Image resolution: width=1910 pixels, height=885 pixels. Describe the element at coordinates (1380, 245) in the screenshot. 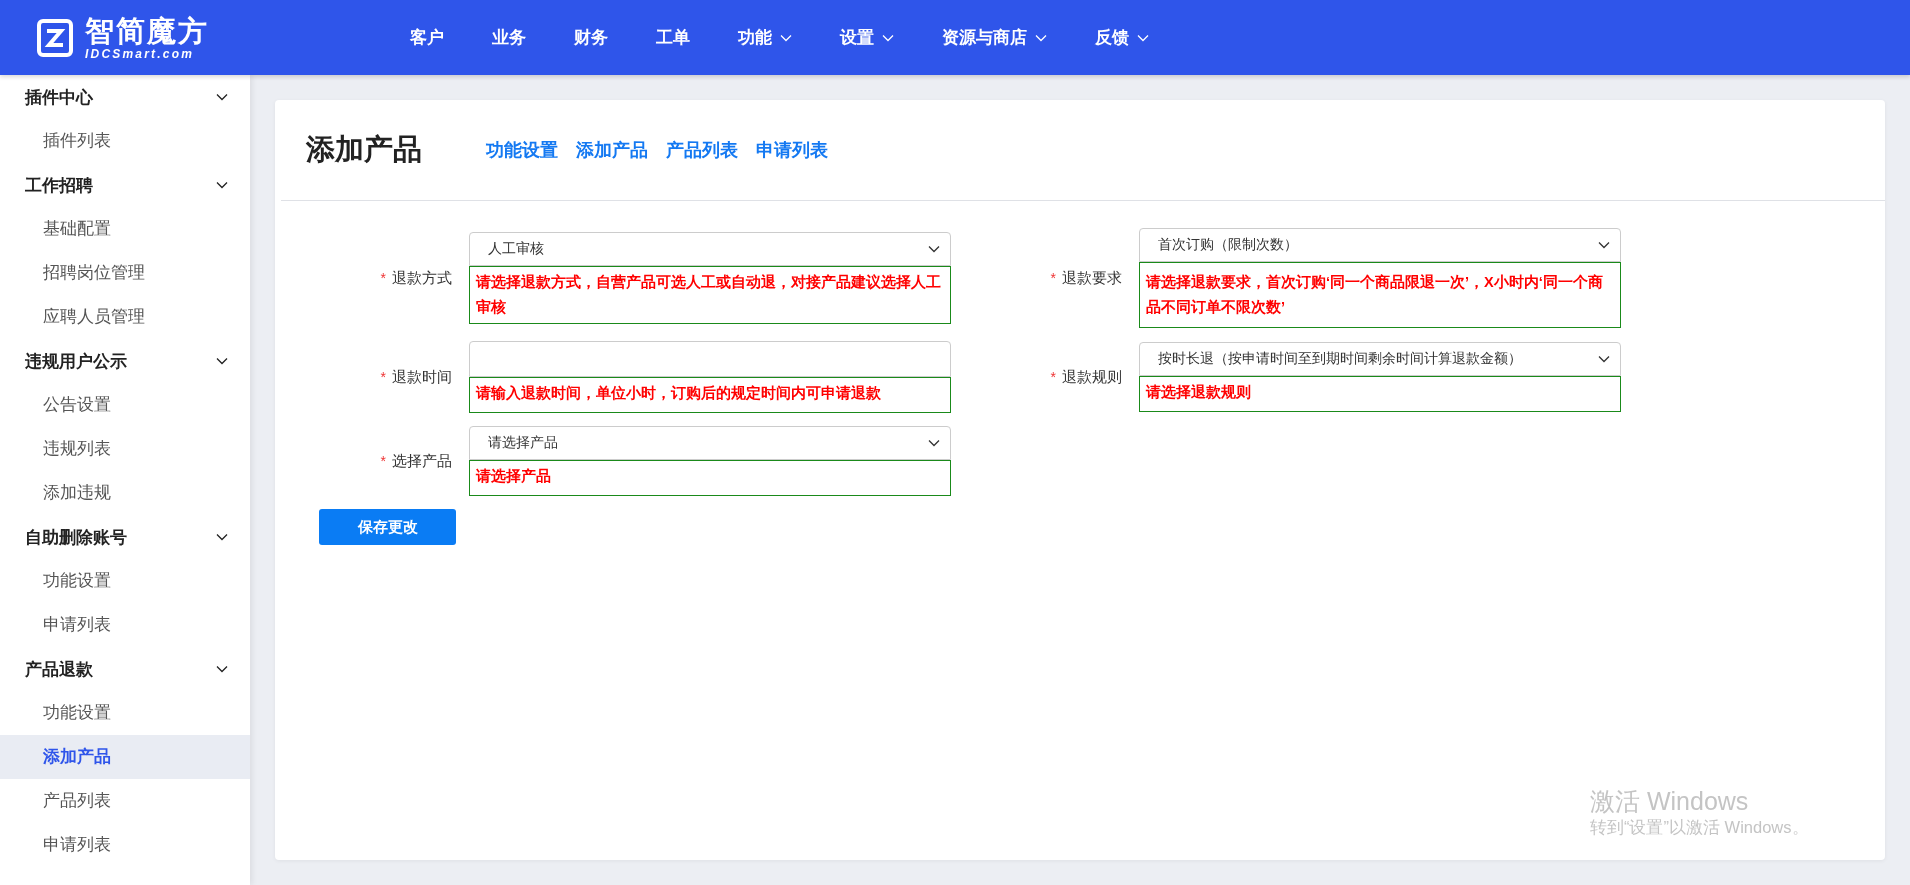

I see `select-field: 首次订购（限制次数）` at that location.